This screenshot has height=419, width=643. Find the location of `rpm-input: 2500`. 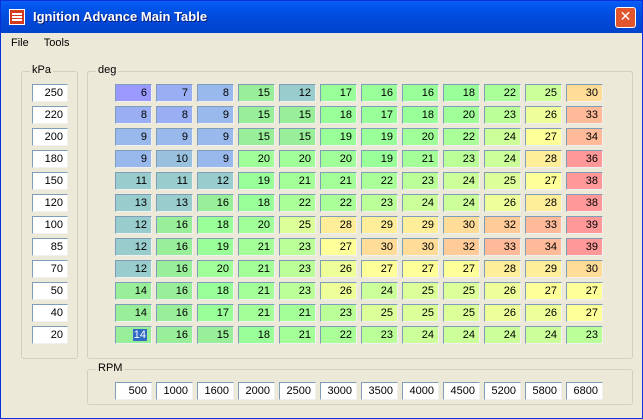

rpm-input: 2500 is located at coordinates (297, 391).